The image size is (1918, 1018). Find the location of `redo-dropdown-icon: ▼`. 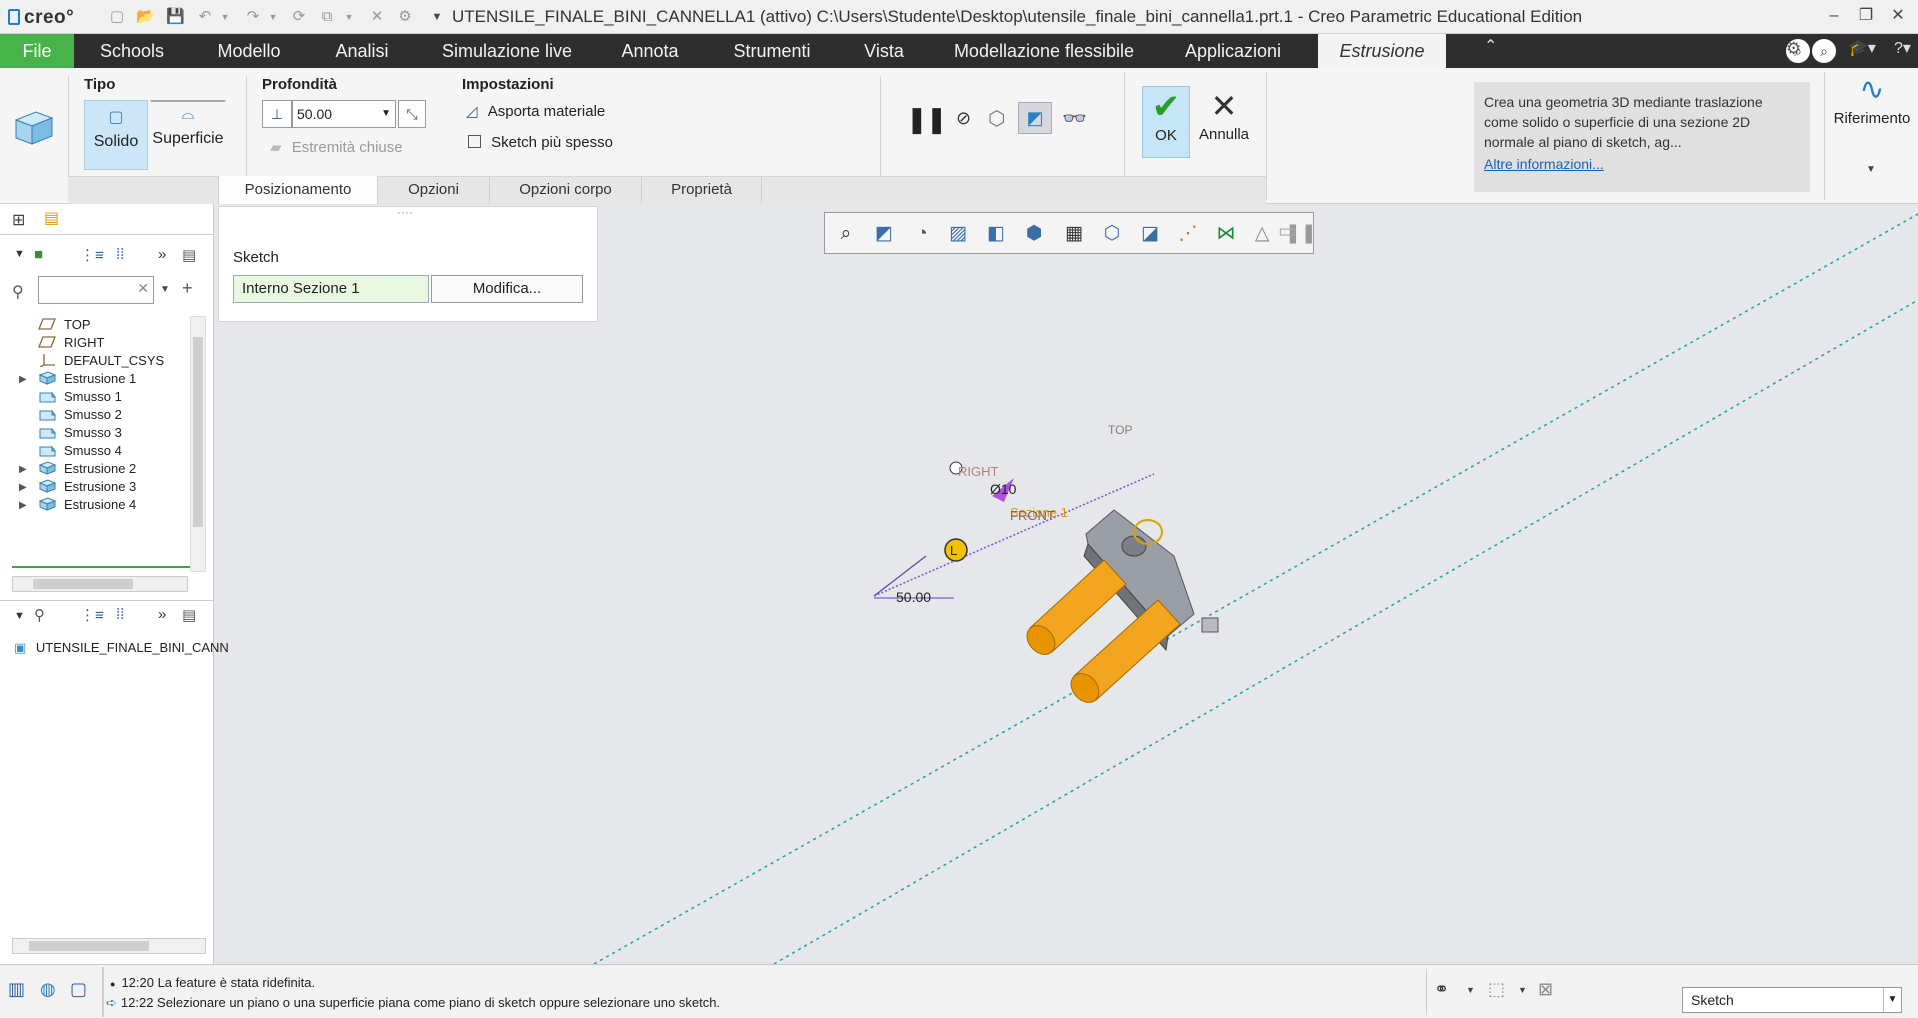

redo-dropdown-icon: ▼ is located at coordinates (273, 17).